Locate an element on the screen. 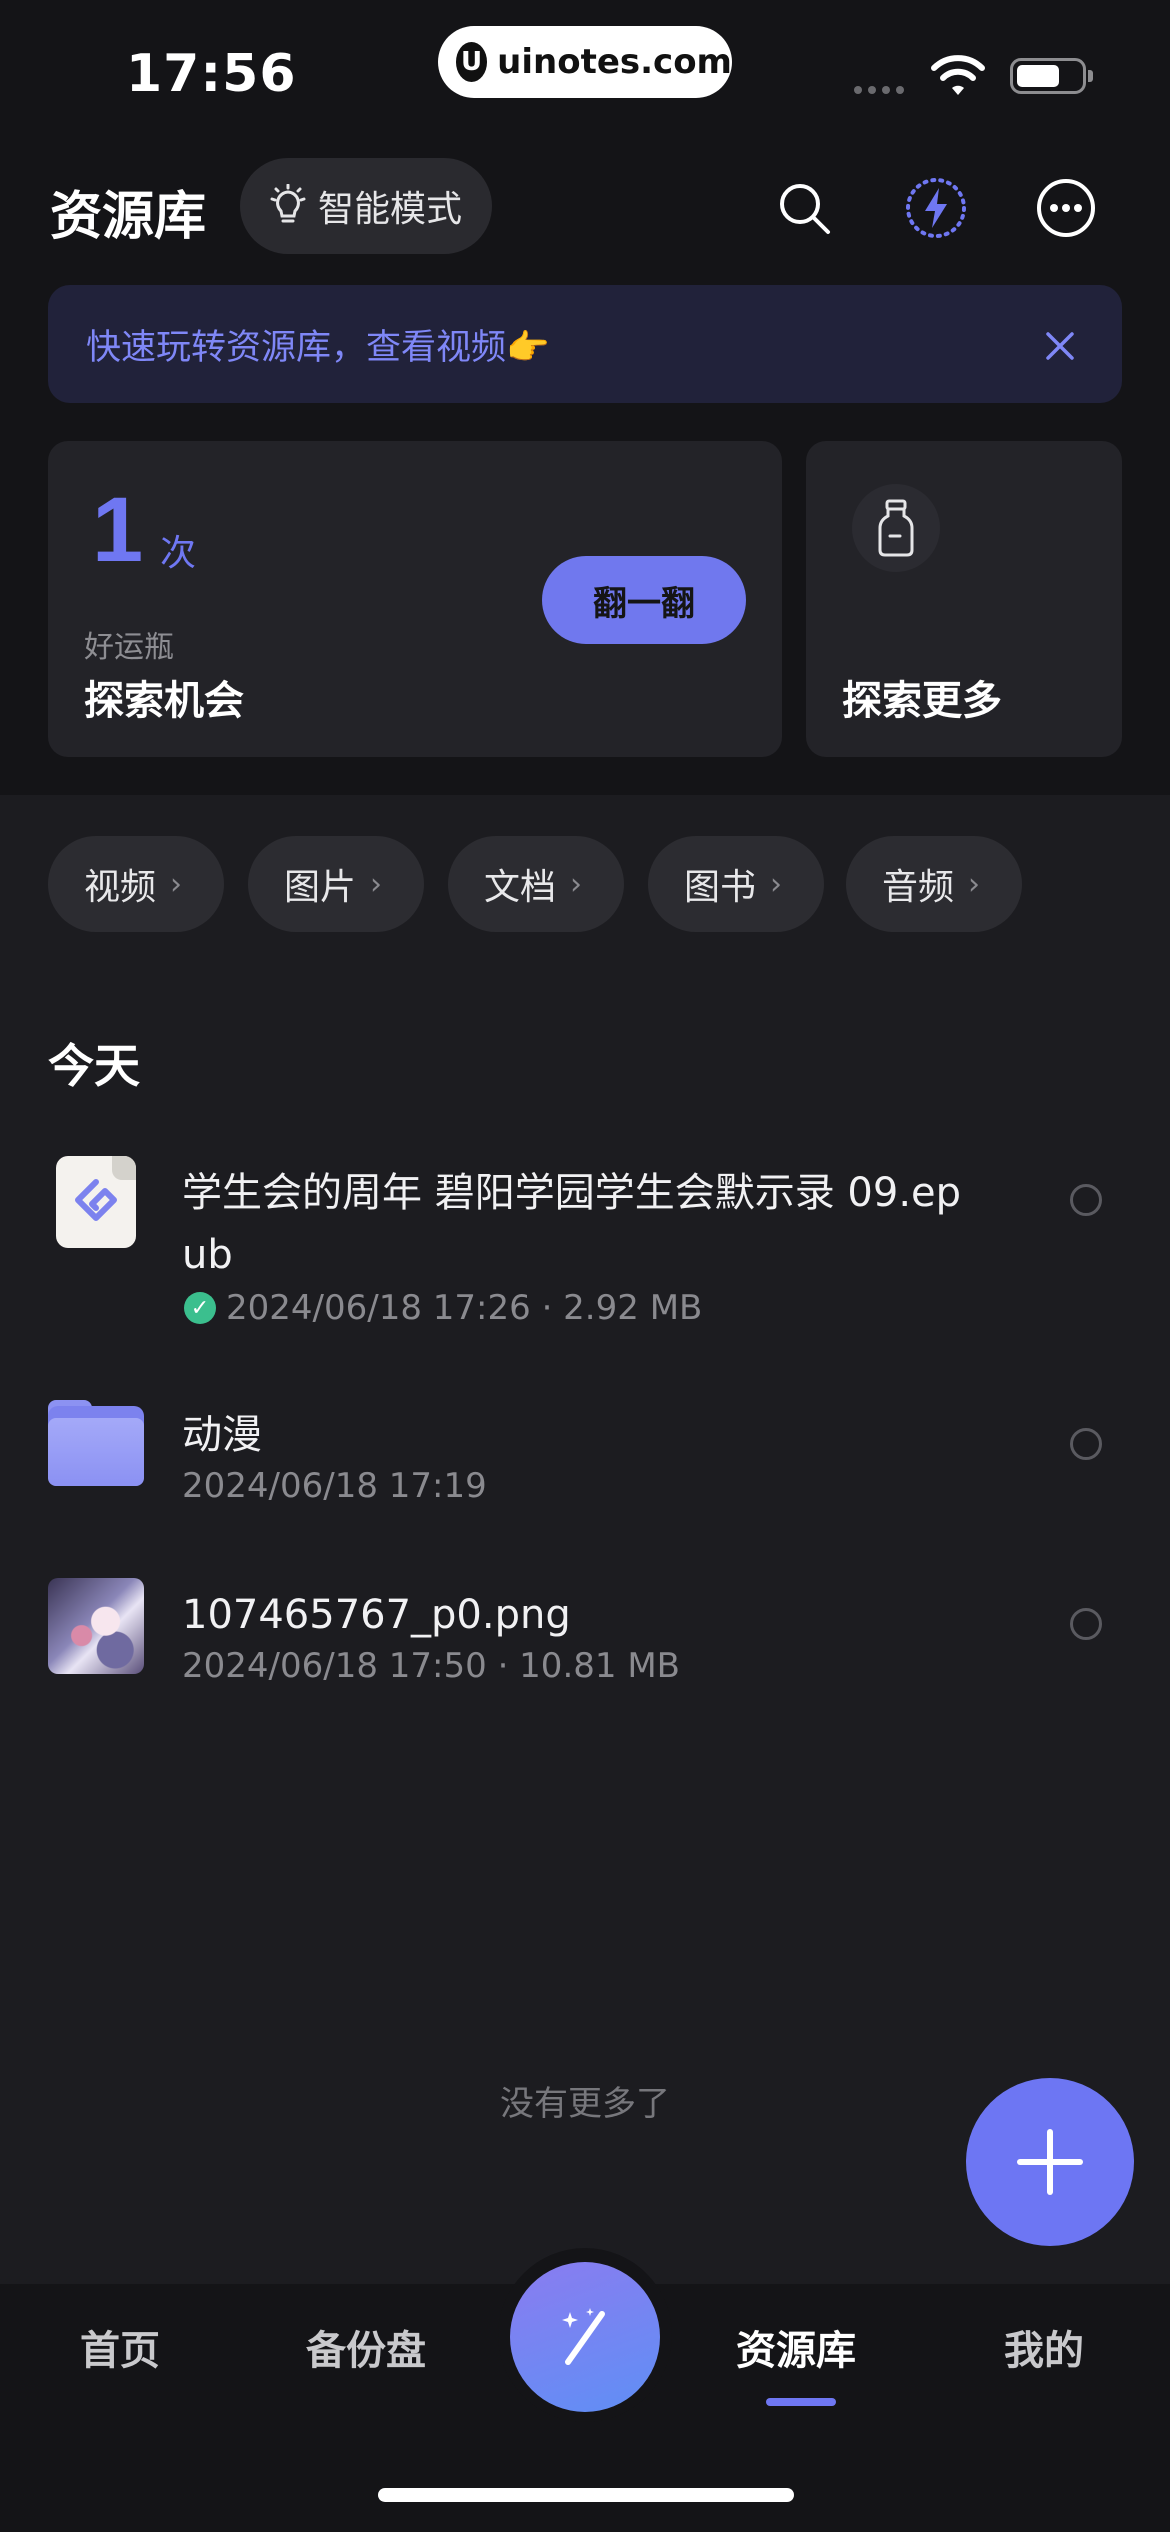 This screenshot has width=1170, height=2532. smart-mode-button: 智能模式 is located at coordinates (366, 206).